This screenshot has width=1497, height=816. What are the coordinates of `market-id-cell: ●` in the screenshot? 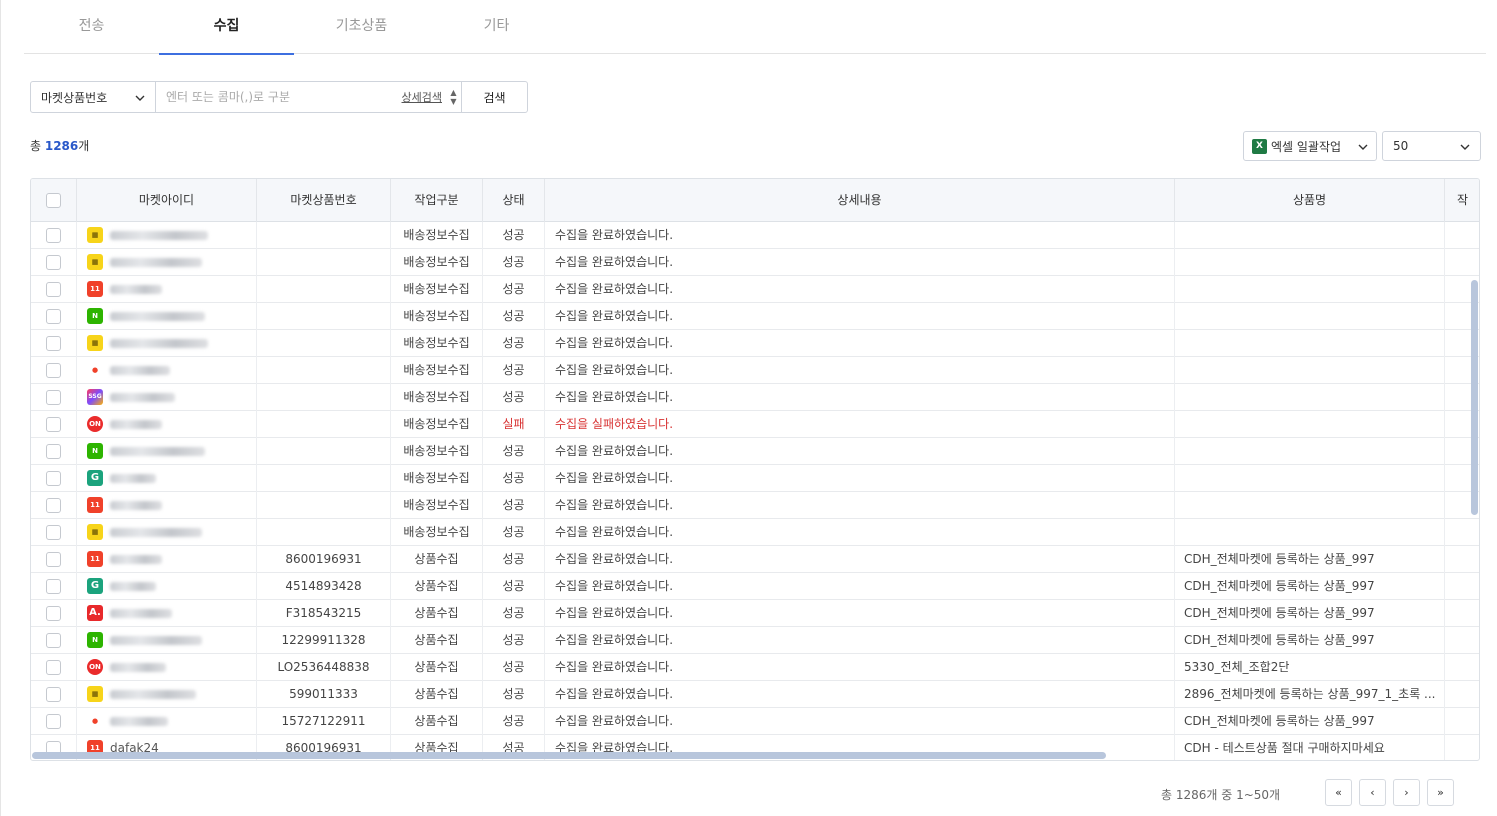 It's located at (167, 370).